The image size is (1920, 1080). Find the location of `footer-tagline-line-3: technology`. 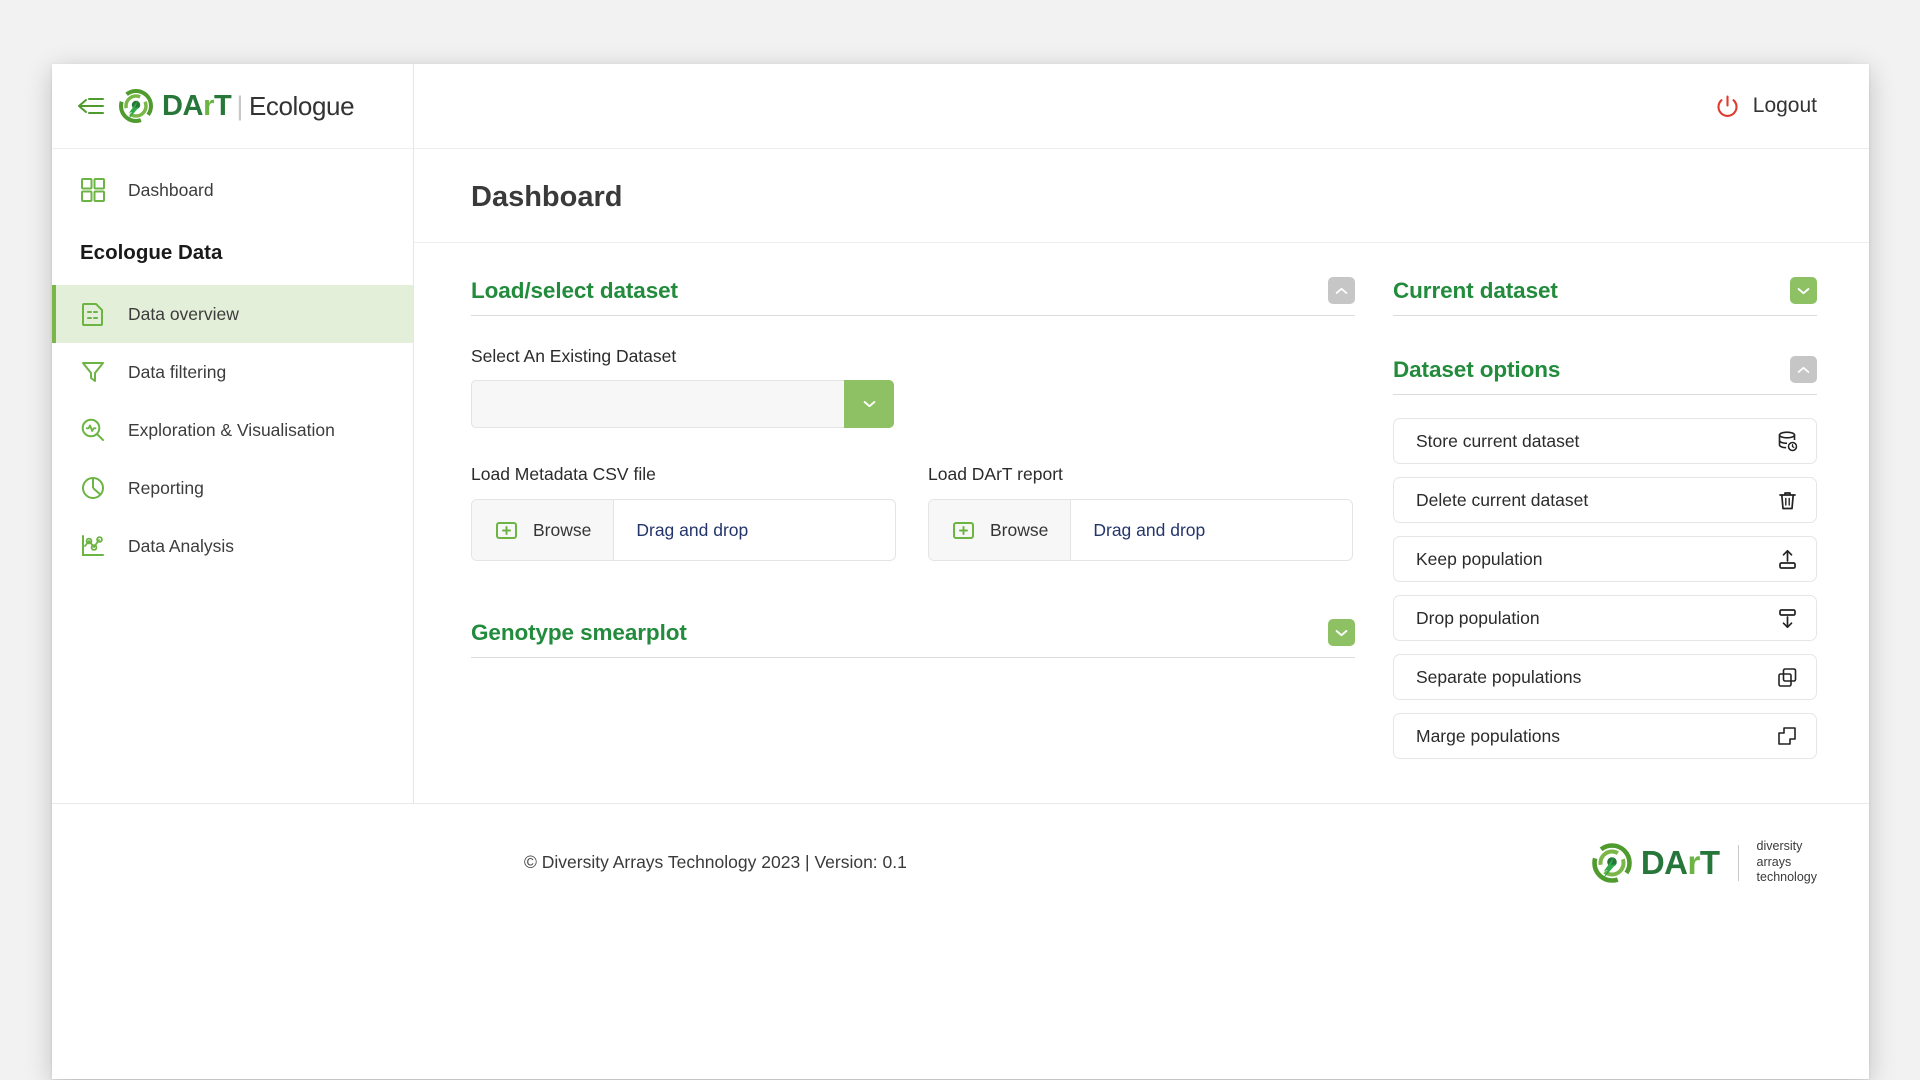

footer-tagline-line-3: technology is located at coordinates (1786, 877).